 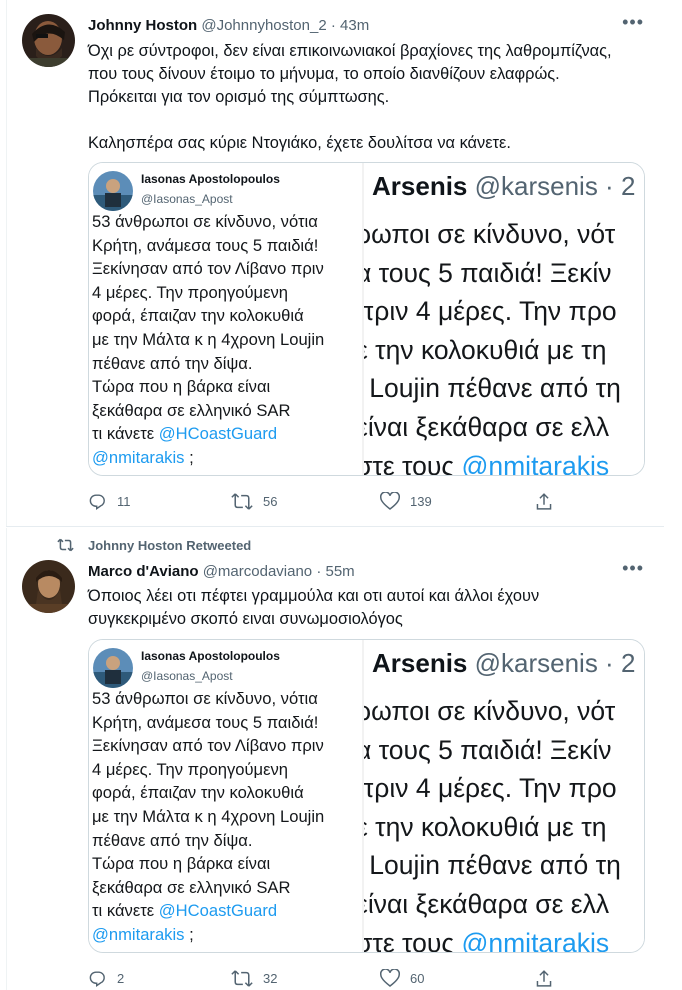 I want to click on action-bar: 2 32 60, so click(x=323, y=979).